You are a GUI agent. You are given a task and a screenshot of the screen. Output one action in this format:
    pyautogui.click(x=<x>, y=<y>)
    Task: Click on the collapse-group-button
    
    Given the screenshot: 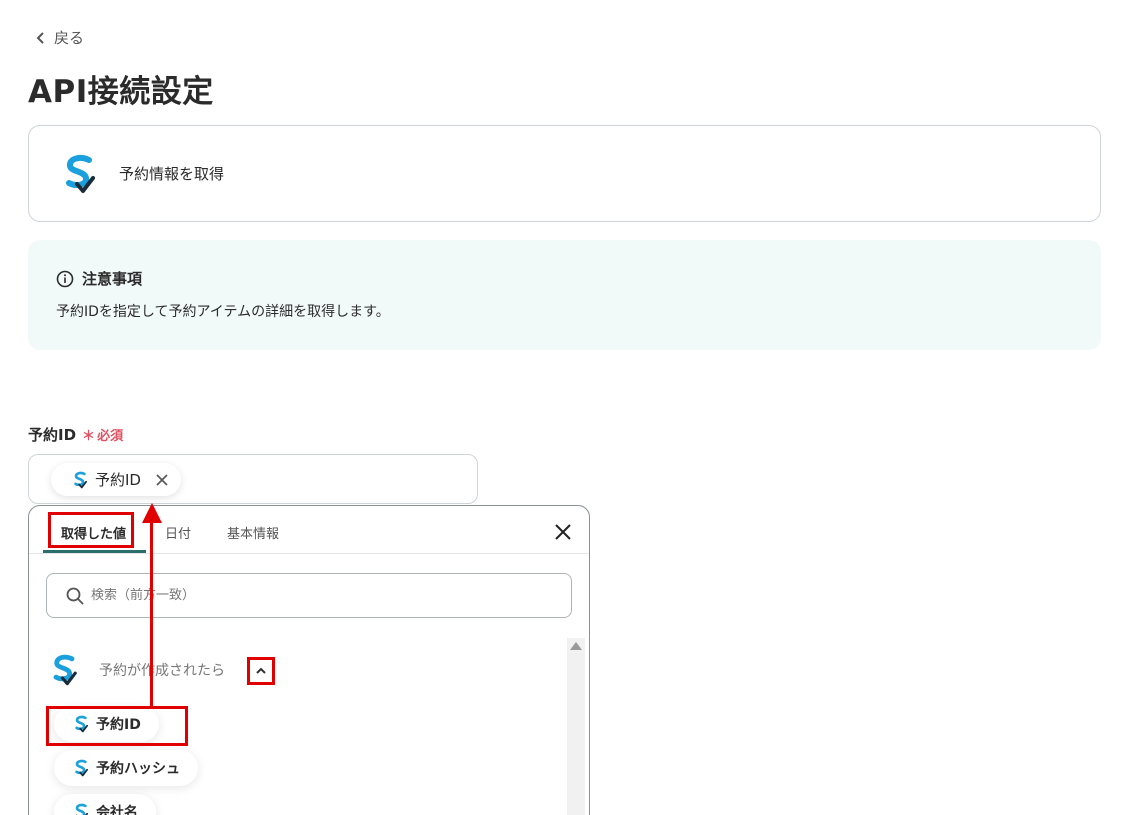 What is the action you would take?
    pyautogui.click(x=261, y=671)
    